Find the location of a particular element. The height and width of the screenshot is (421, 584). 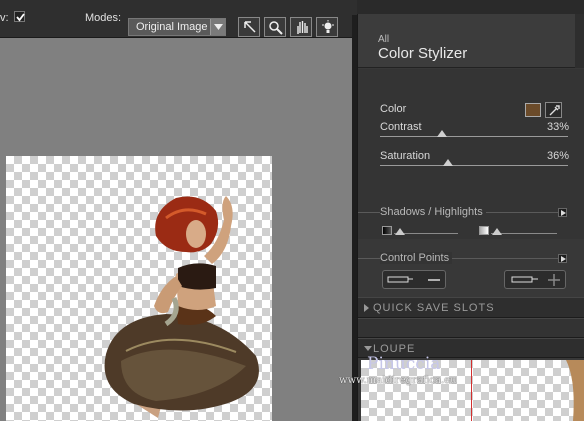

quick-save-slots-bar: QUICK SAVE SLOTS is located at coordinates (471, 307).